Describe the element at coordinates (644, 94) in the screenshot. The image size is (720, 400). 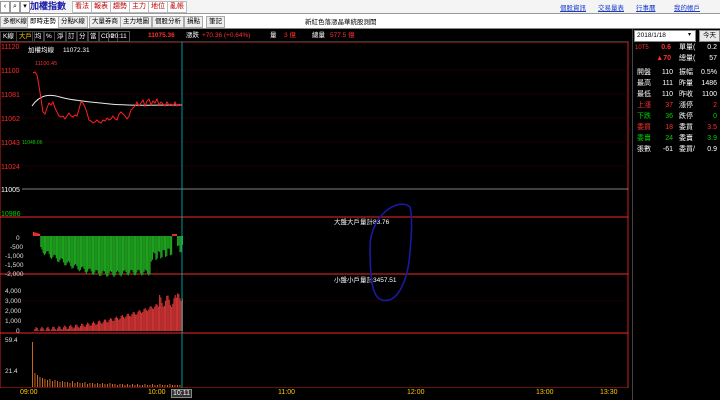
I see `quote-label: 最低` at that location.